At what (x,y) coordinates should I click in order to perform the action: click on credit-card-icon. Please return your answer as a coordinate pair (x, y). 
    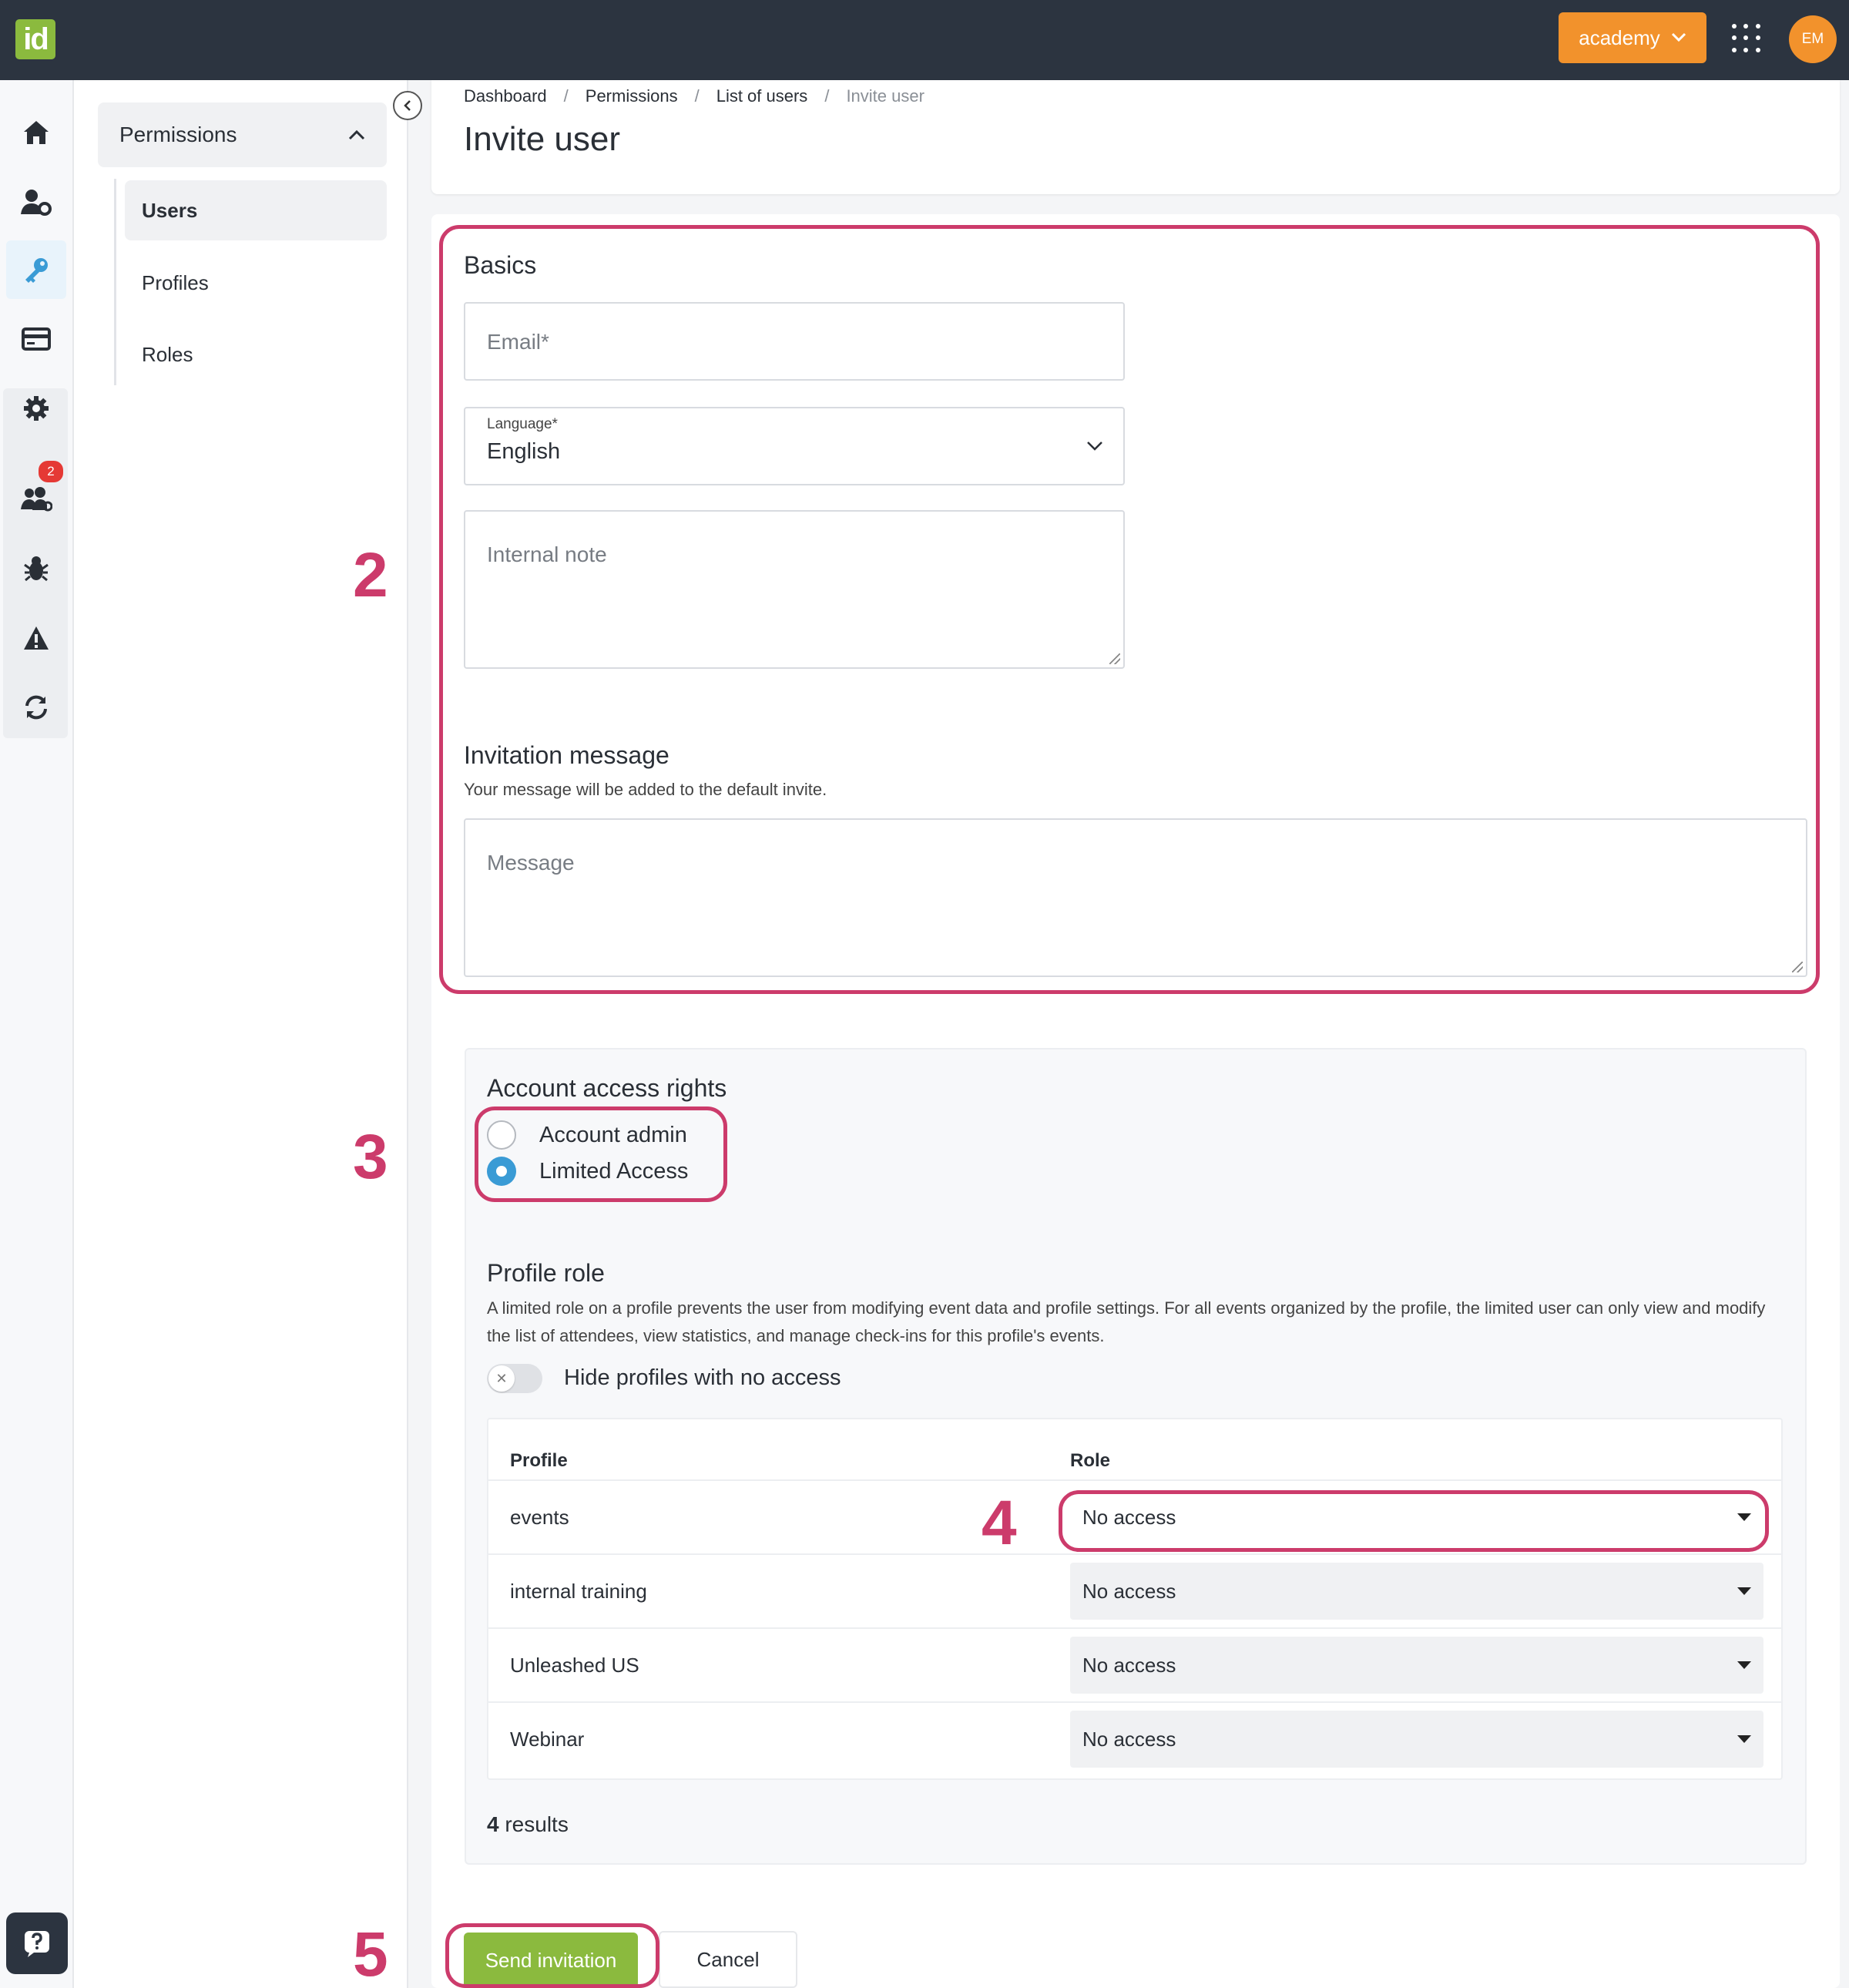
    Looking at the image, I should click on (36, 339).